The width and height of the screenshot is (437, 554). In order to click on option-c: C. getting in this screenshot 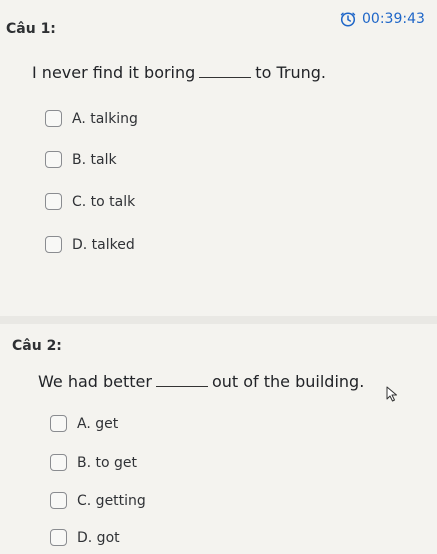, I will do `click(98, 500)`.